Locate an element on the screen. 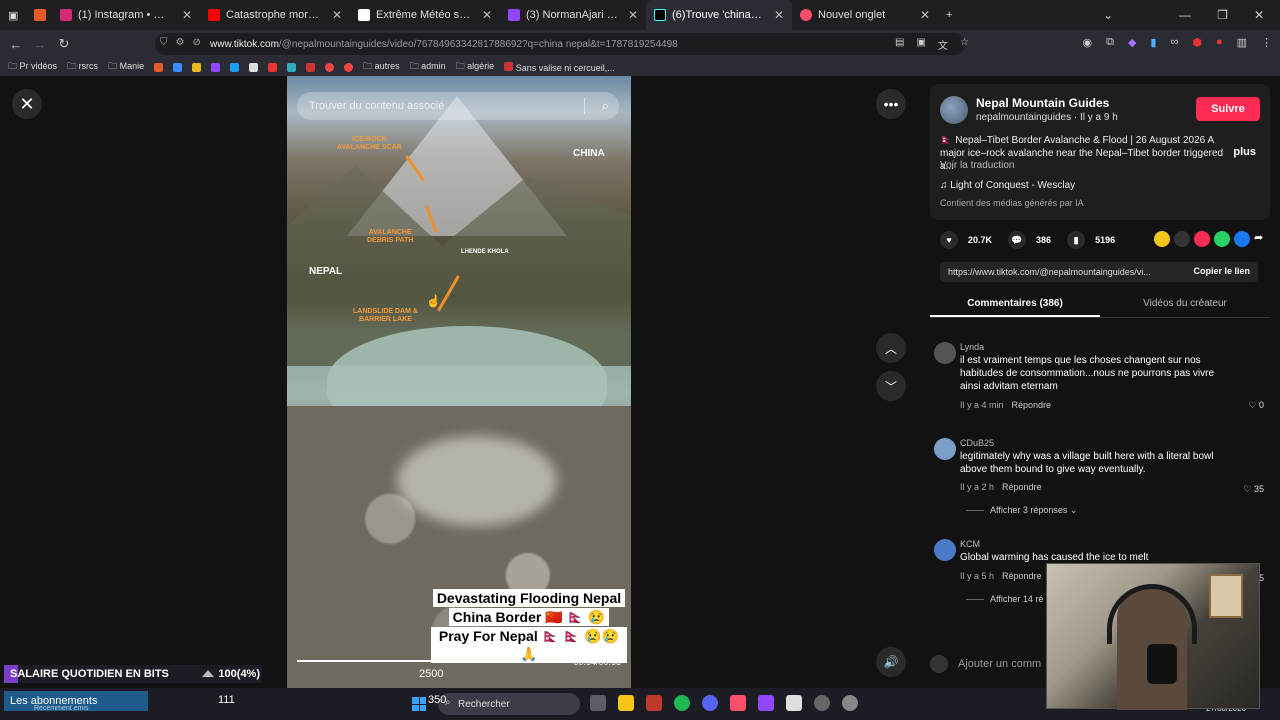 This screenshot has height=720, width=1280. share-arrow-icon: ➦ is located at coordinates (1262, 239).